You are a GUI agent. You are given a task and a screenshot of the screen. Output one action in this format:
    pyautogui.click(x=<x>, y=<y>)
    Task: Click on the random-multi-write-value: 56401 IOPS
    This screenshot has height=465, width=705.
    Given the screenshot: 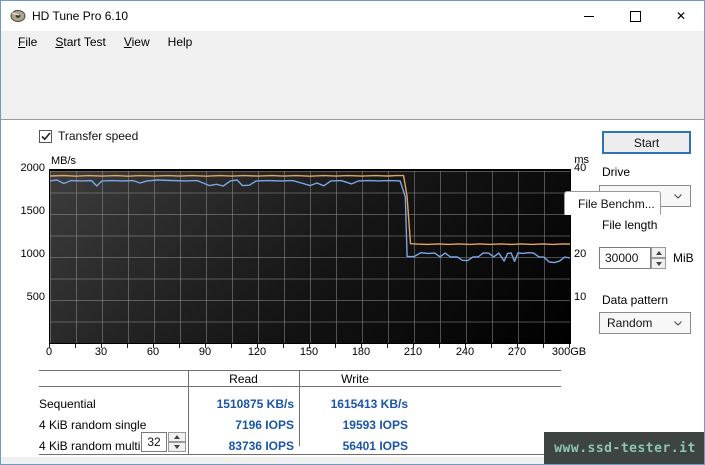 What is the action you would take?
    pyautogui.click(x=375, y=446)
    